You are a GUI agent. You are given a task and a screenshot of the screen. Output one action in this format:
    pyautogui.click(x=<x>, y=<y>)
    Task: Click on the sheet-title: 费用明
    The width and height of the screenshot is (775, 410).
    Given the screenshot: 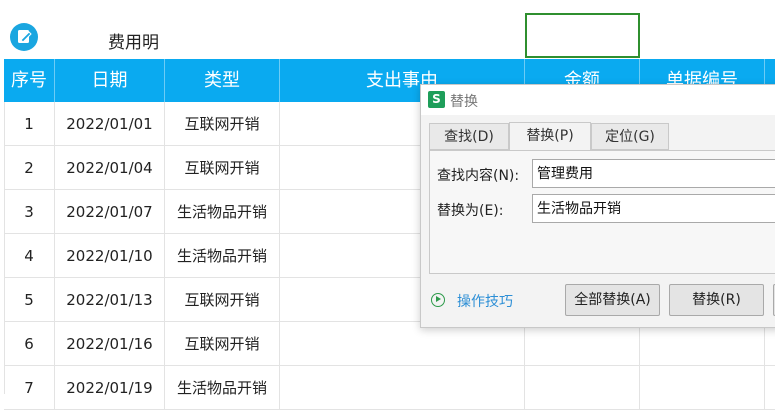 What is the action you would take?
    pyautogui.click(x=133, y=43)
    